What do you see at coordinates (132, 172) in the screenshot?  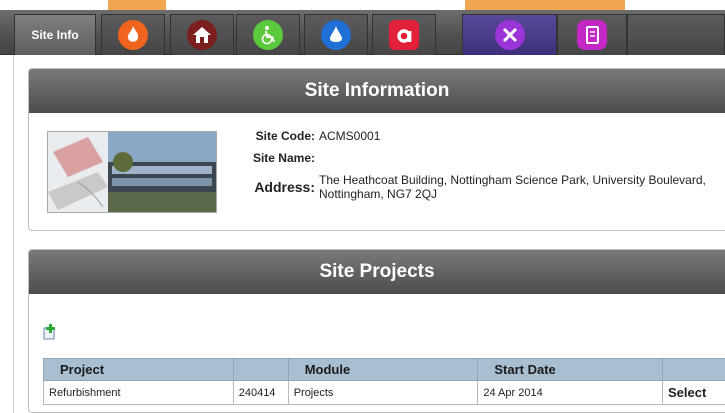 I see `site-thumbnail` at bounding box center [132, 172].